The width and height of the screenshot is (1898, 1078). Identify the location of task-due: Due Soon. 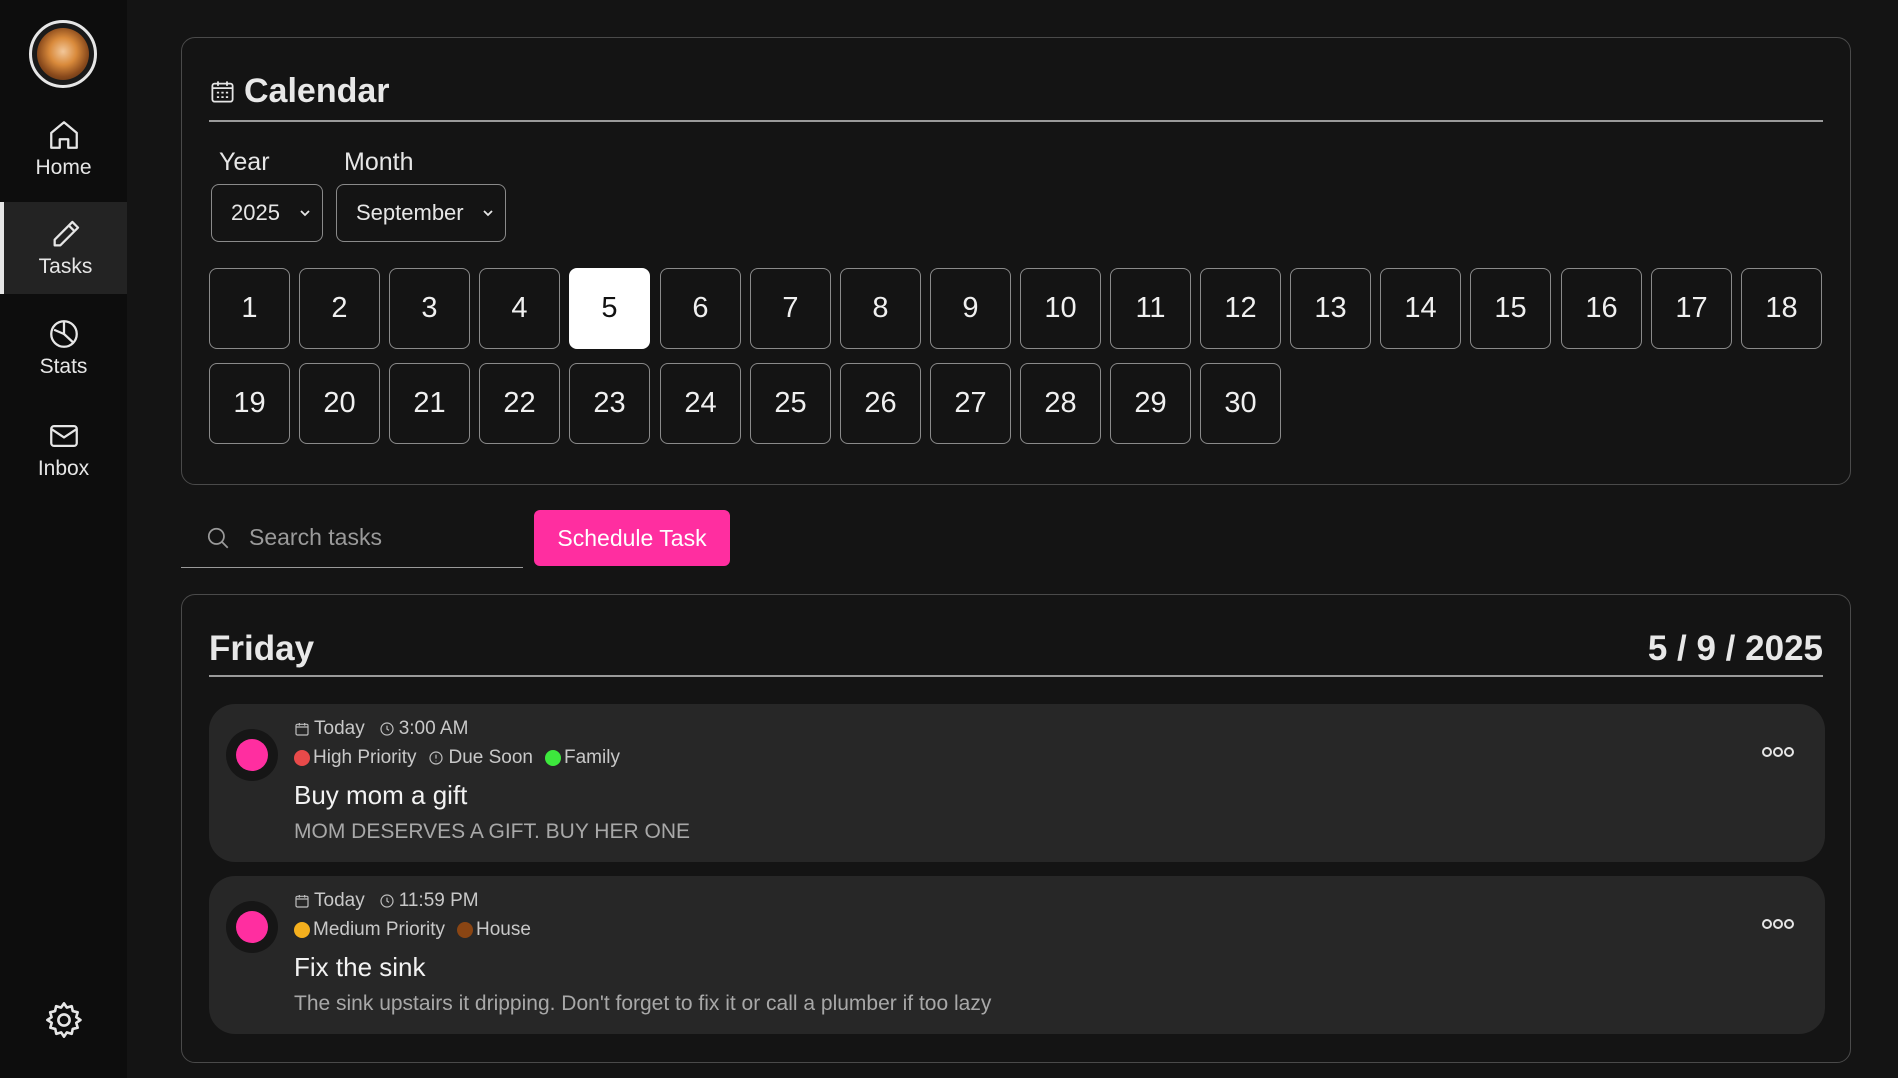
(490, 757).